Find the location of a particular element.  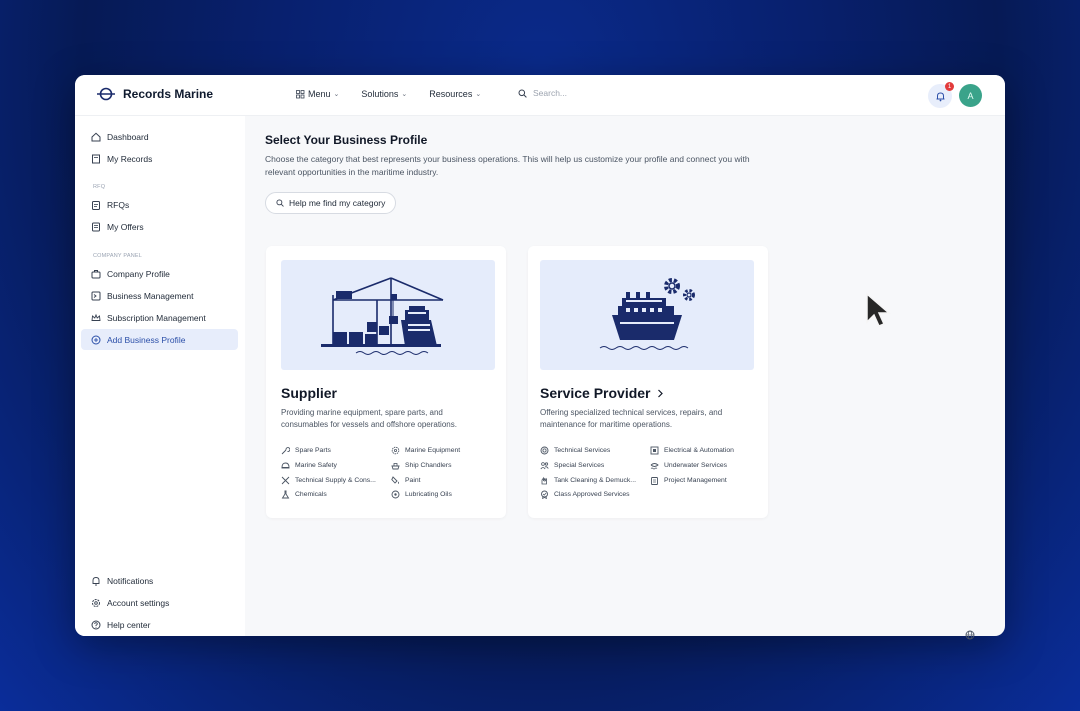

supplier-title-text: Supplier is located at coordinates (309, 393).